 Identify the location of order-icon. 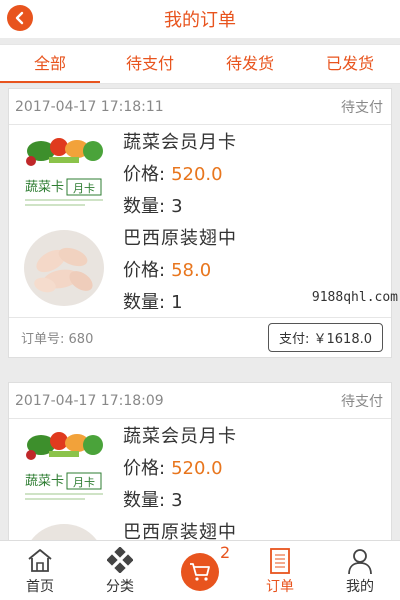
(280, 561).